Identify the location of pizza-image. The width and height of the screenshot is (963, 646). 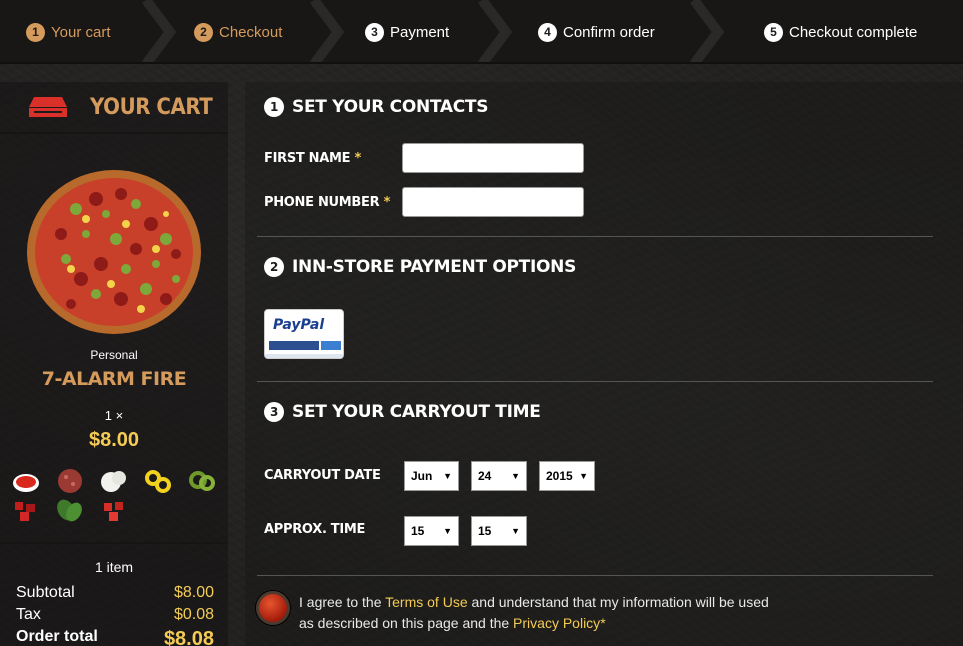
(114, 252).